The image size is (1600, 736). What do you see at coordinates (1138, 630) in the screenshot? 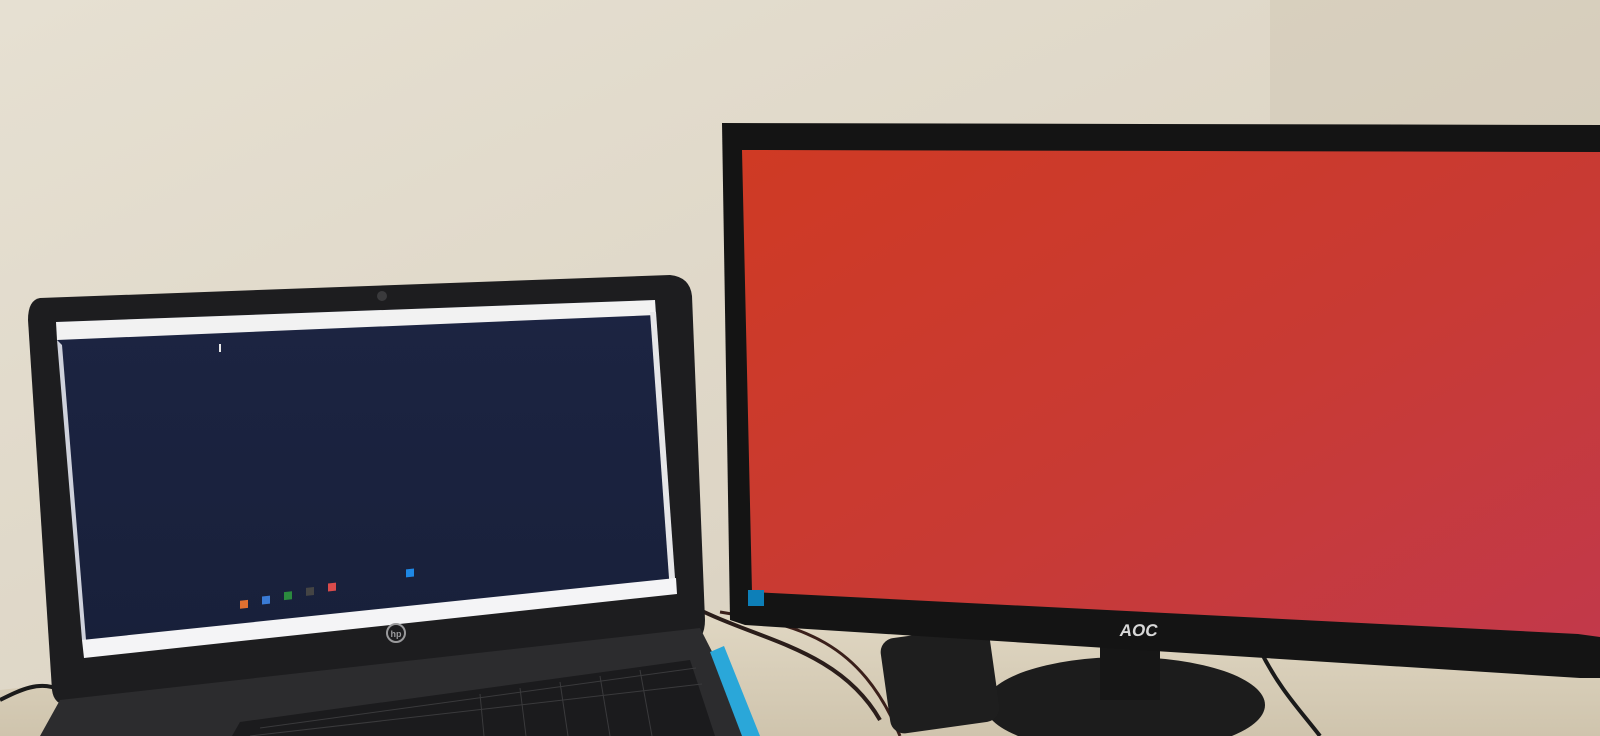
I see `monitor-brand-label: AOC` at bounding box center [1138, 630].